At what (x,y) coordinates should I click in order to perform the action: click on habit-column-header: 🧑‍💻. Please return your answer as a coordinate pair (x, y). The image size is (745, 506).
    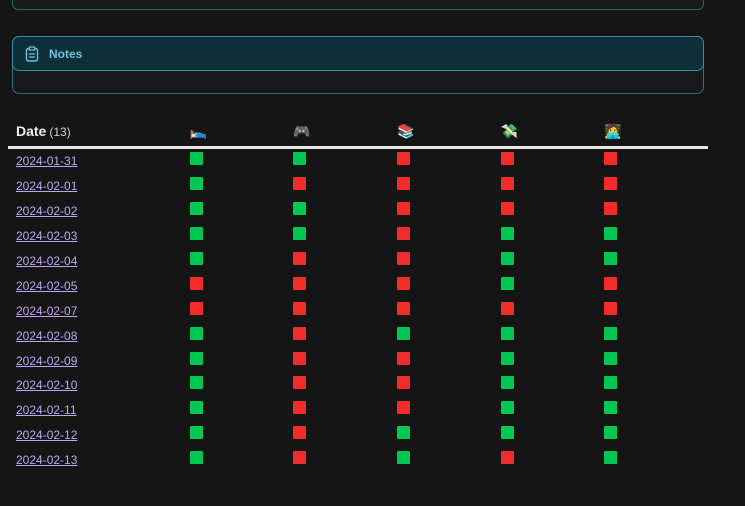
    Looking at the image, I should click on (656, 132).